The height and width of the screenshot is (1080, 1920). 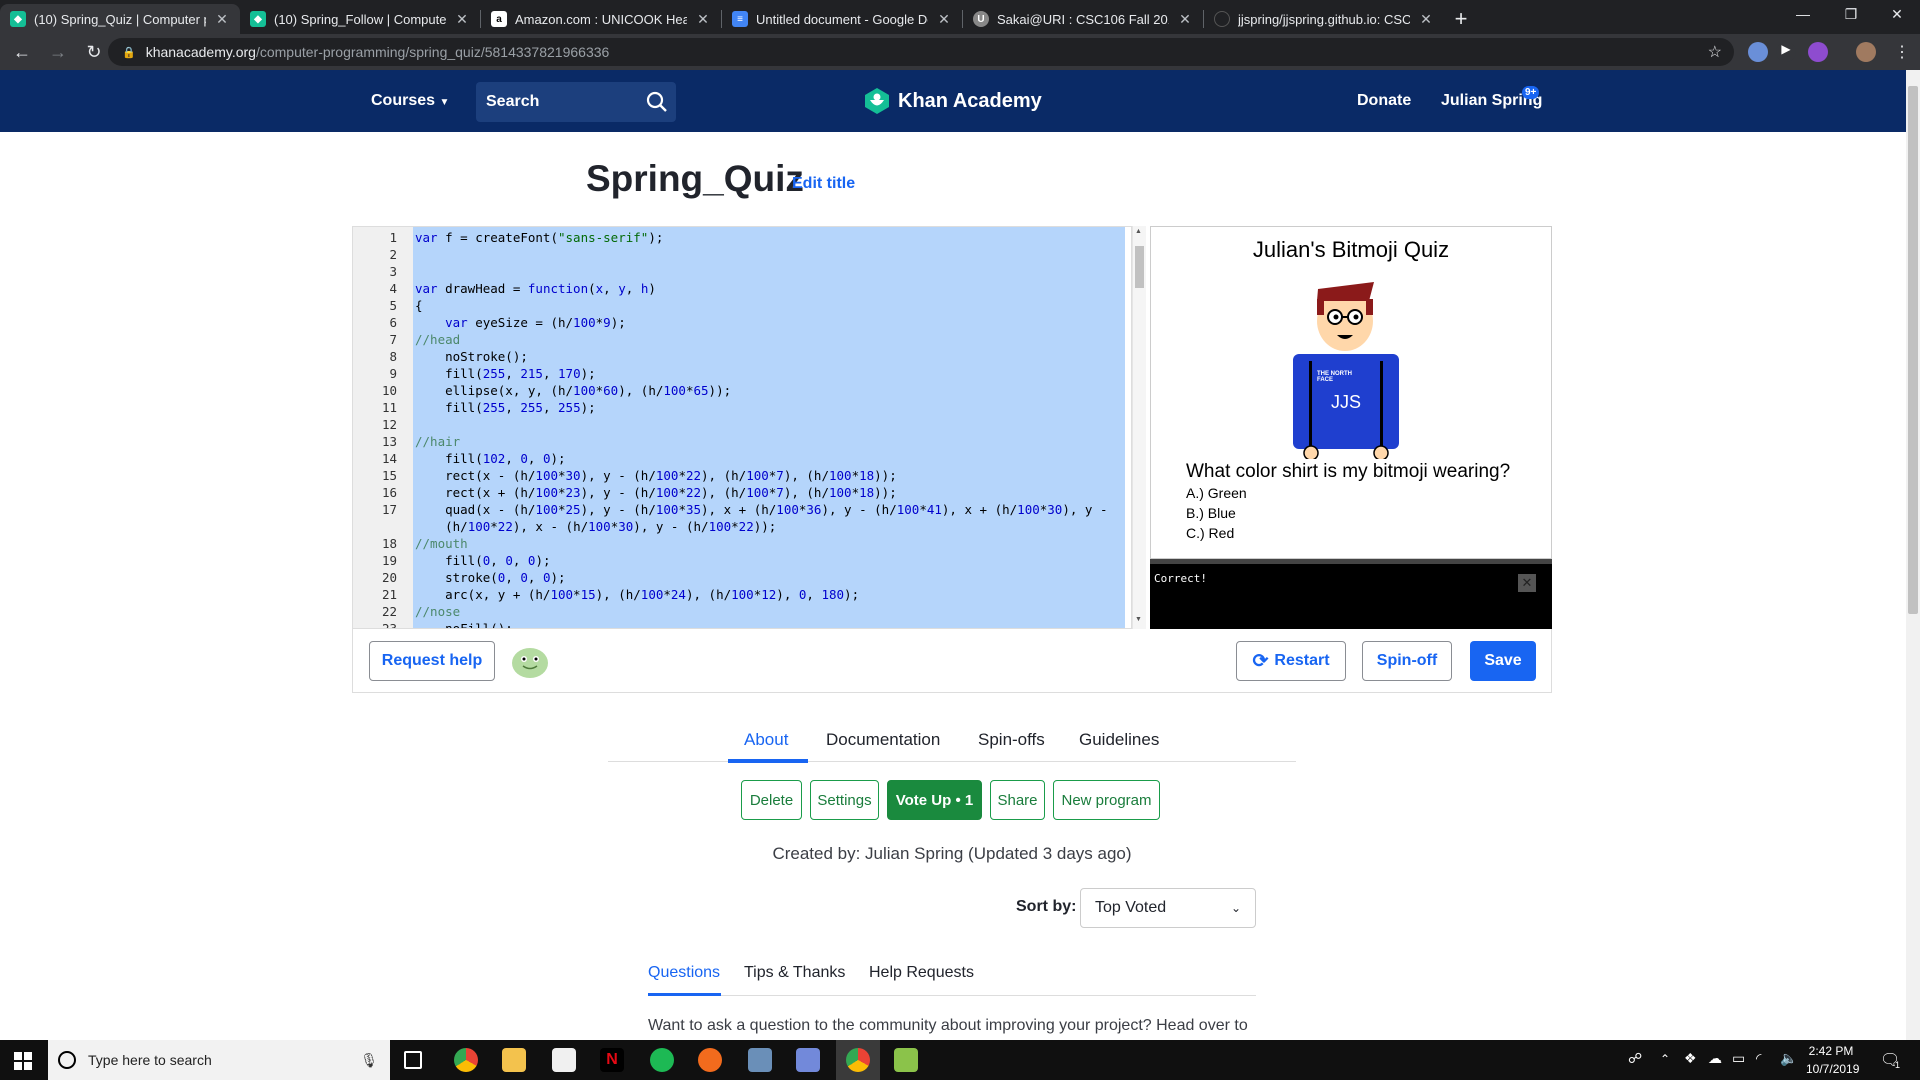 What do you see at coordinates (120, 19) in the screenshot?
I see `browser-tab-spring-quiz: ◆ (10) Spring_Quiz | Computer pro ✕` at bounding box center [120, 19].